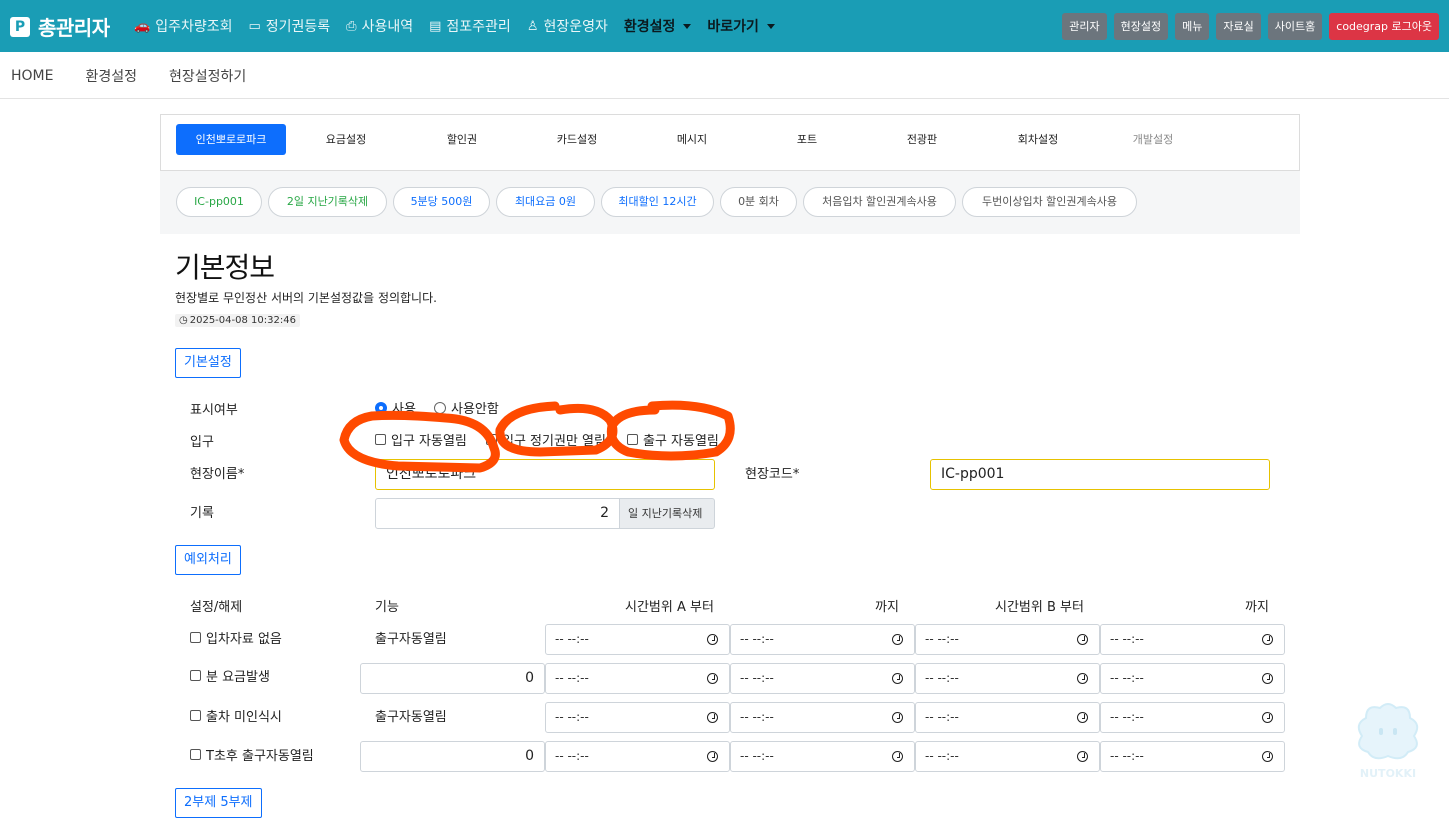 The height and width of the screenshot is (818, 1449). Describe the element at coordinates (1007, 639) in the screenshot. I see `time-input-r1-c3: -- --:--` at that location.